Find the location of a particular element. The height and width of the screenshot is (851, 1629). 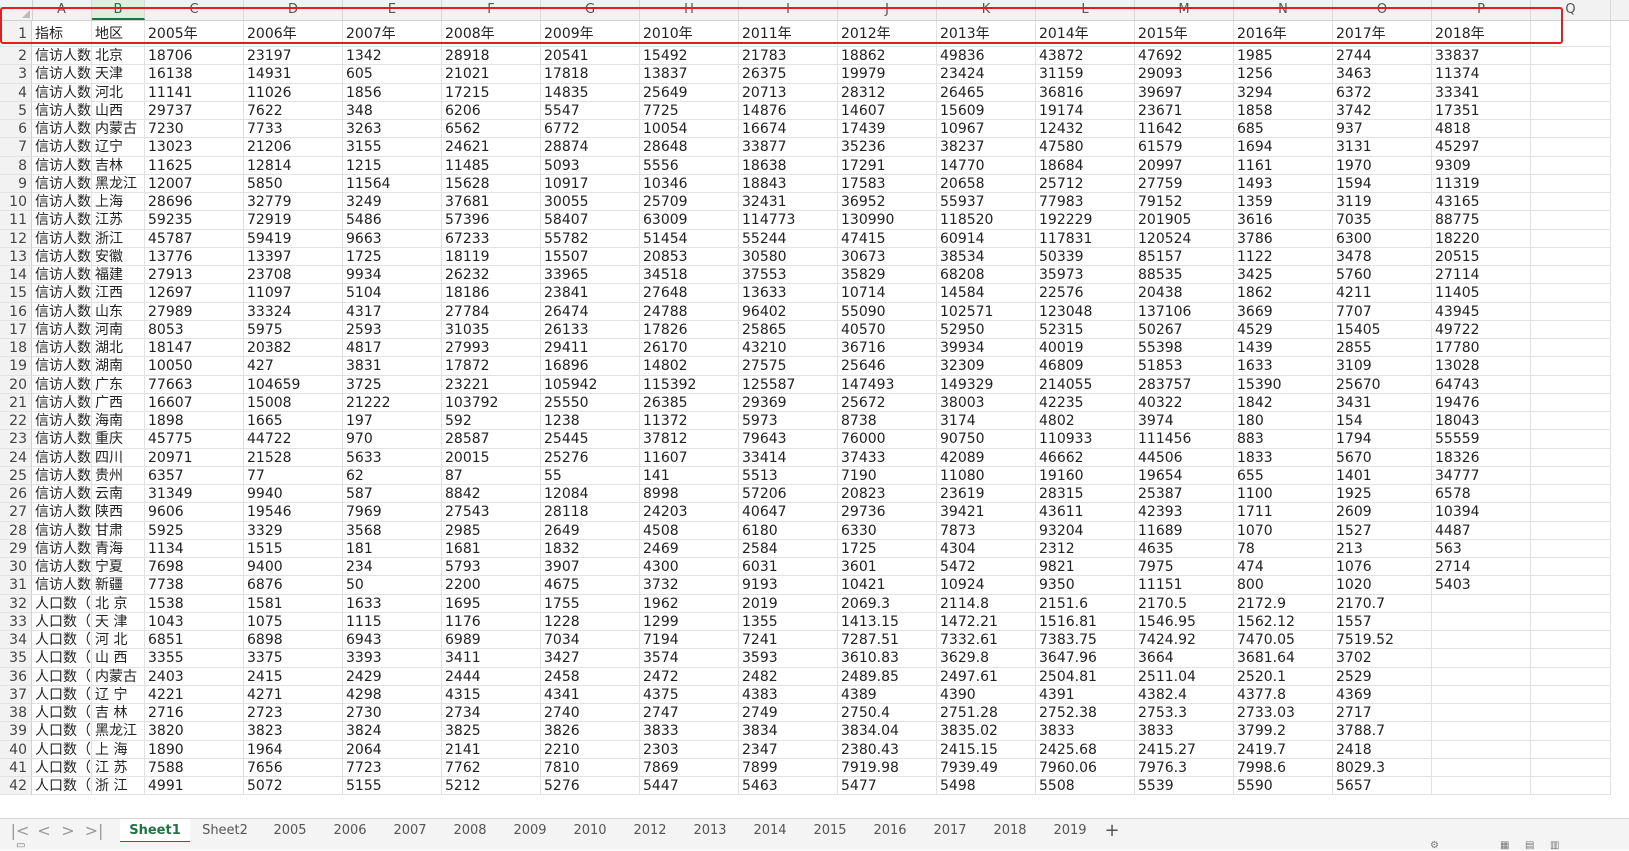

table-cell: 2064 is located at coordinates (392, 749).